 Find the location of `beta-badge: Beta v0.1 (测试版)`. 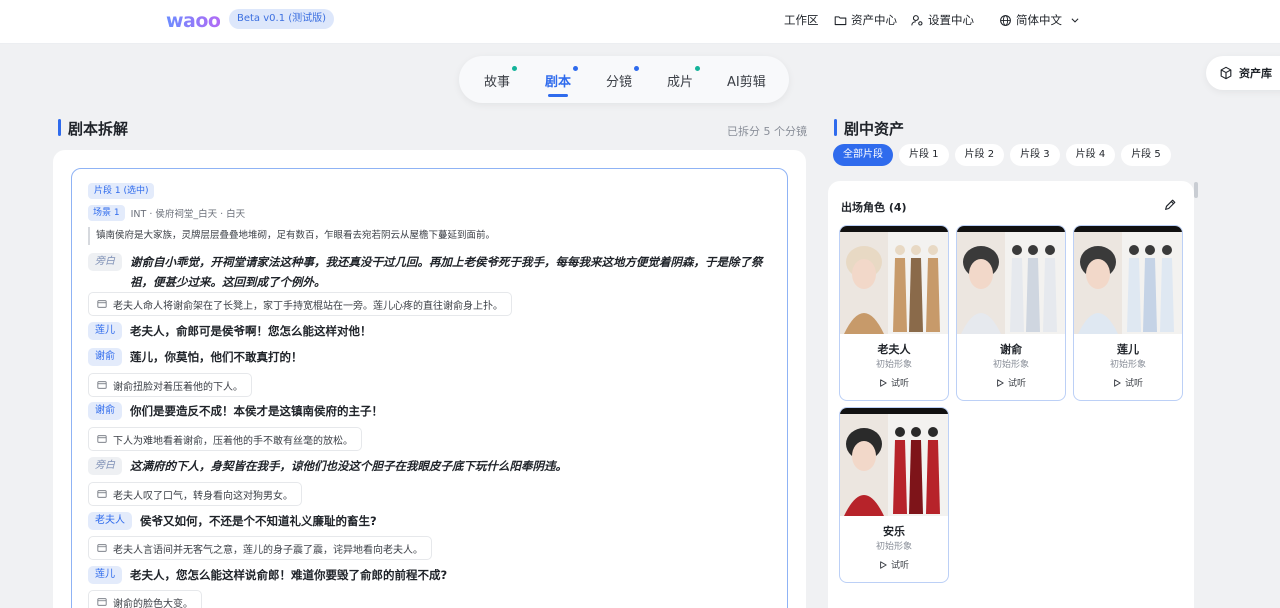

beta-badge: Beta v0.1 (测试版) is located at coordinates (282, 19).